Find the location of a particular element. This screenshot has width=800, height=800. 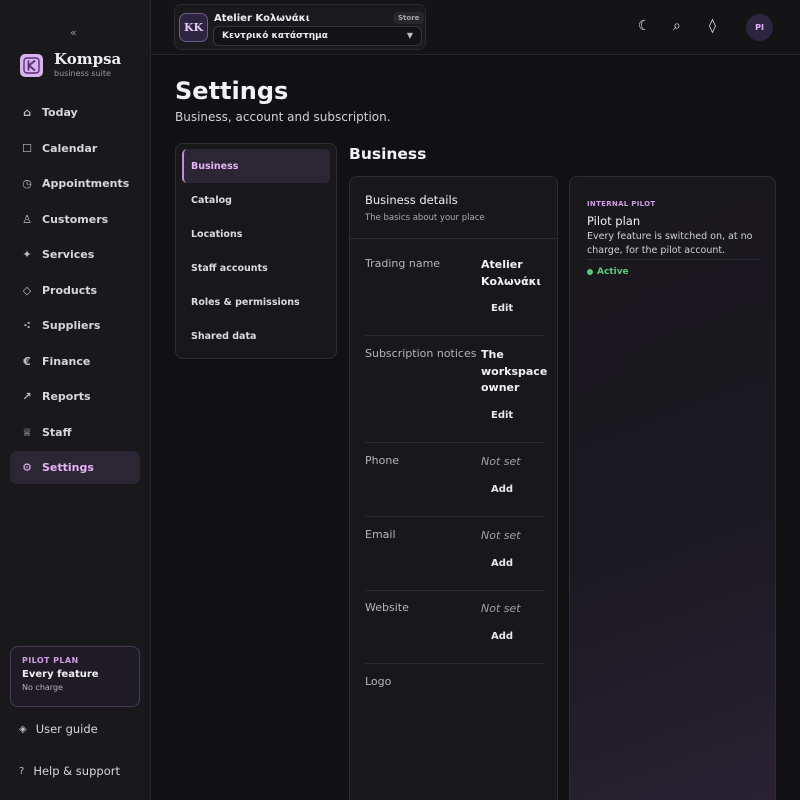

nav-item-customers: ♙ Customers is located at coordinates (75, 219).